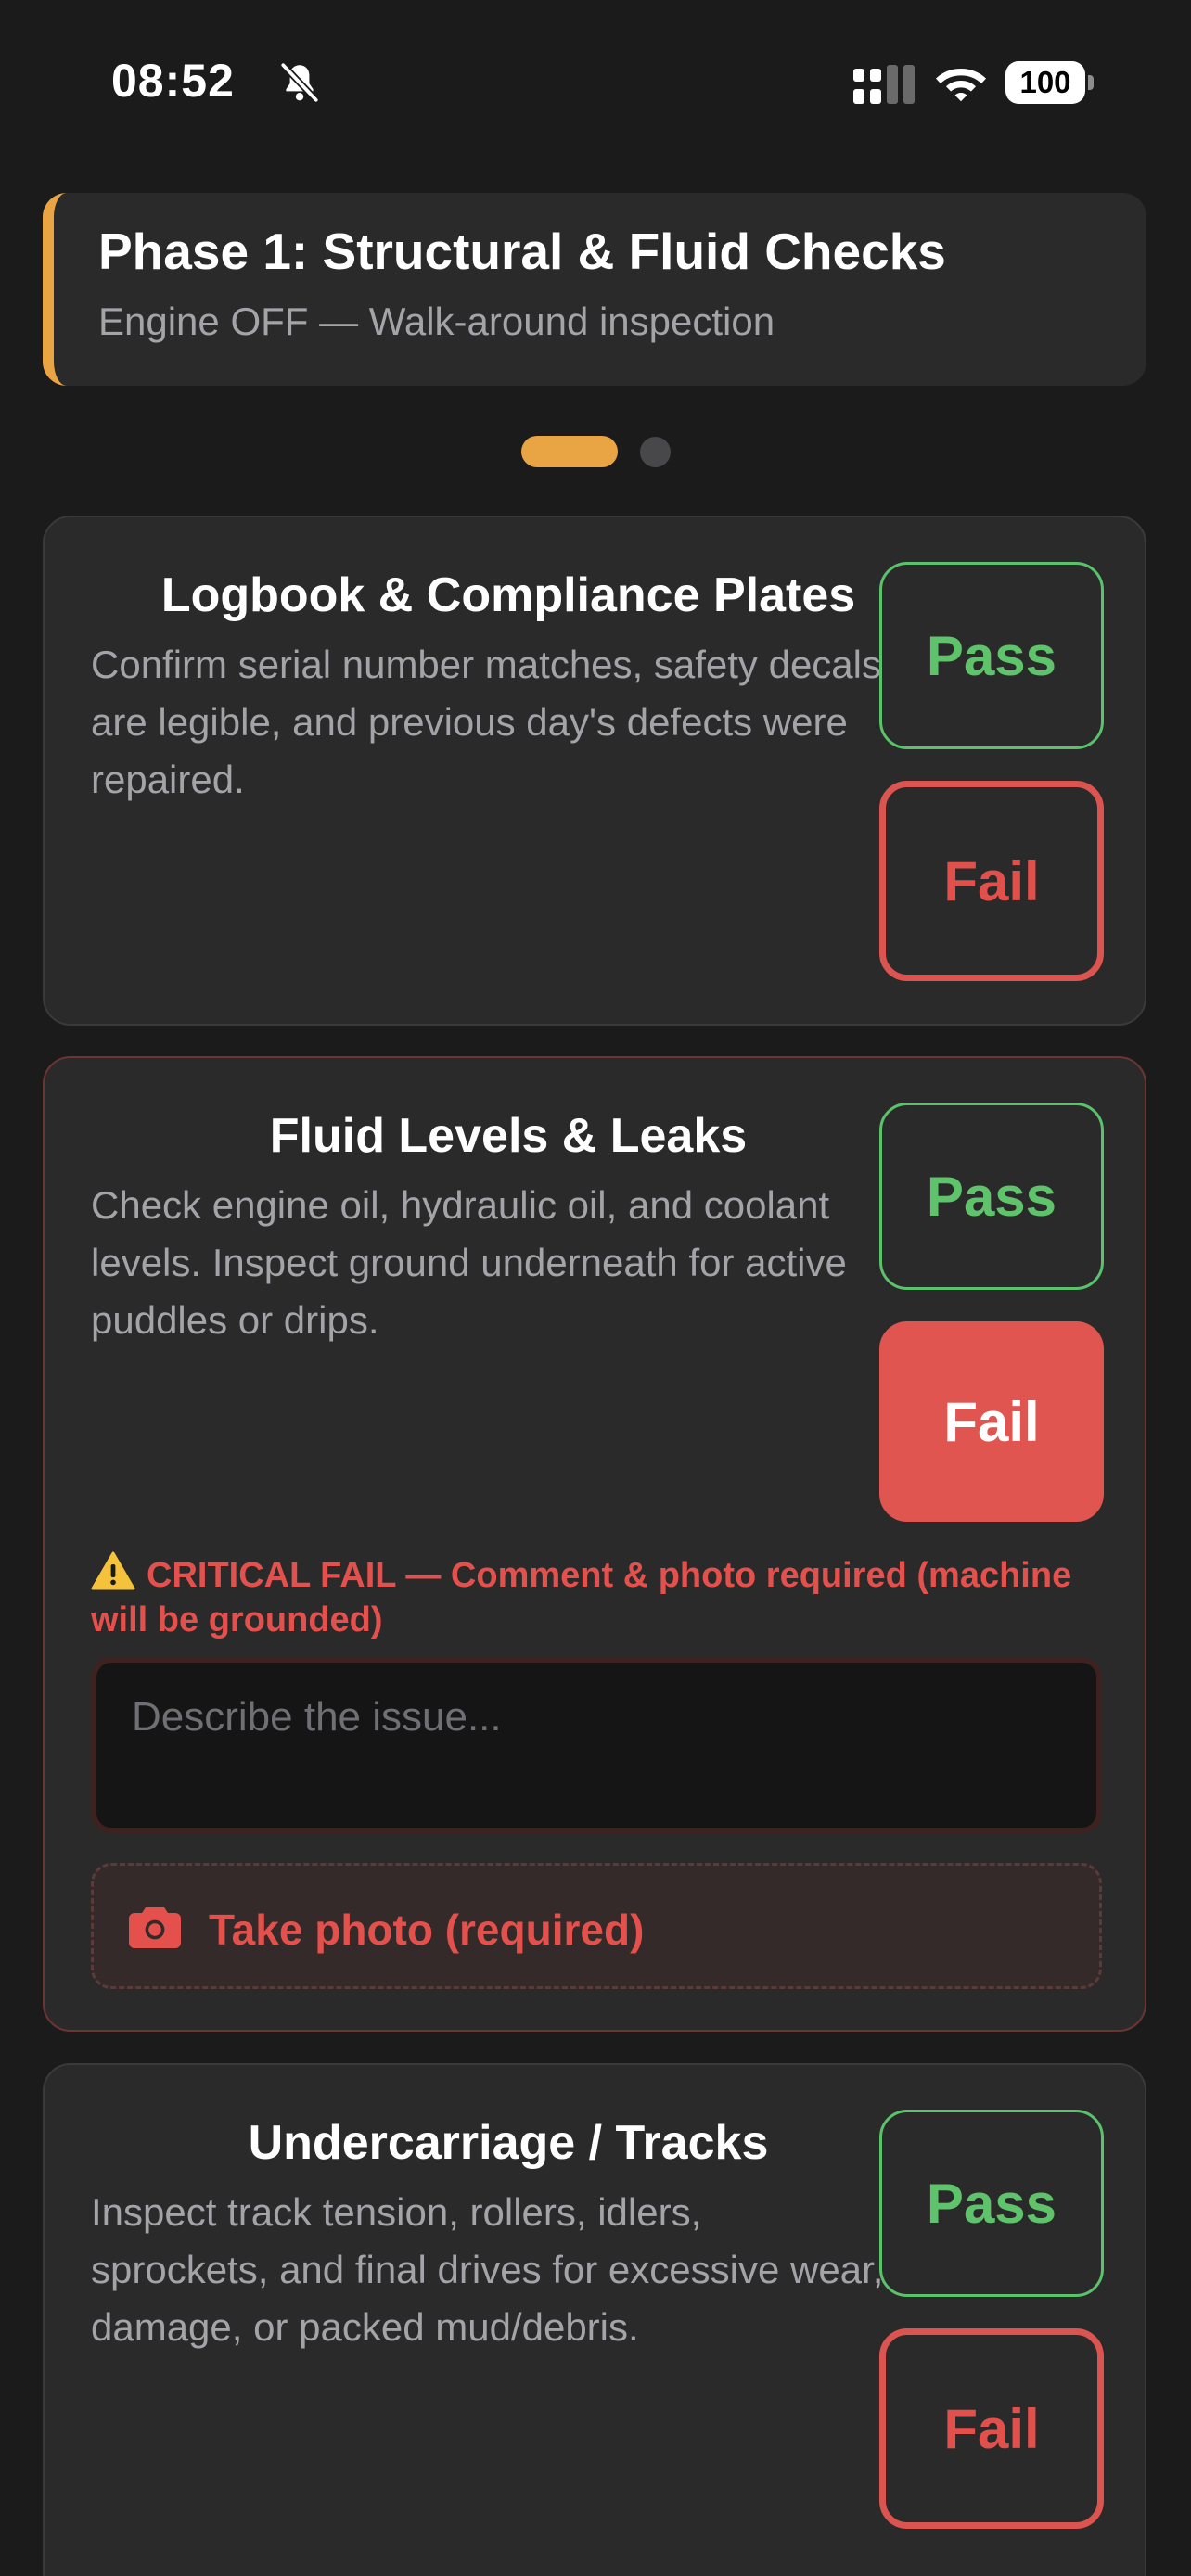 This screenshot has height=2576, width=1191. I want to click on status-bar: 08:52 100, so click(595, 84).